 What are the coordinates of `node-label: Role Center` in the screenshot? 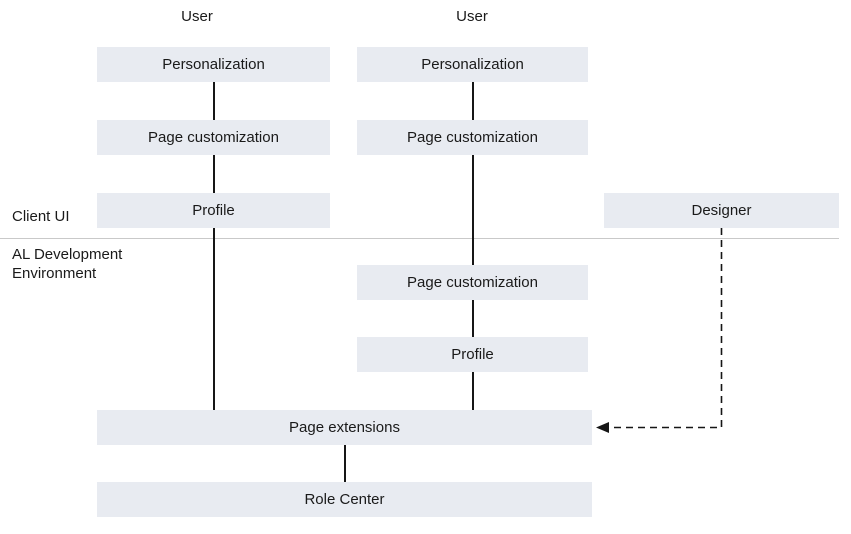 It's located at (344, 499).